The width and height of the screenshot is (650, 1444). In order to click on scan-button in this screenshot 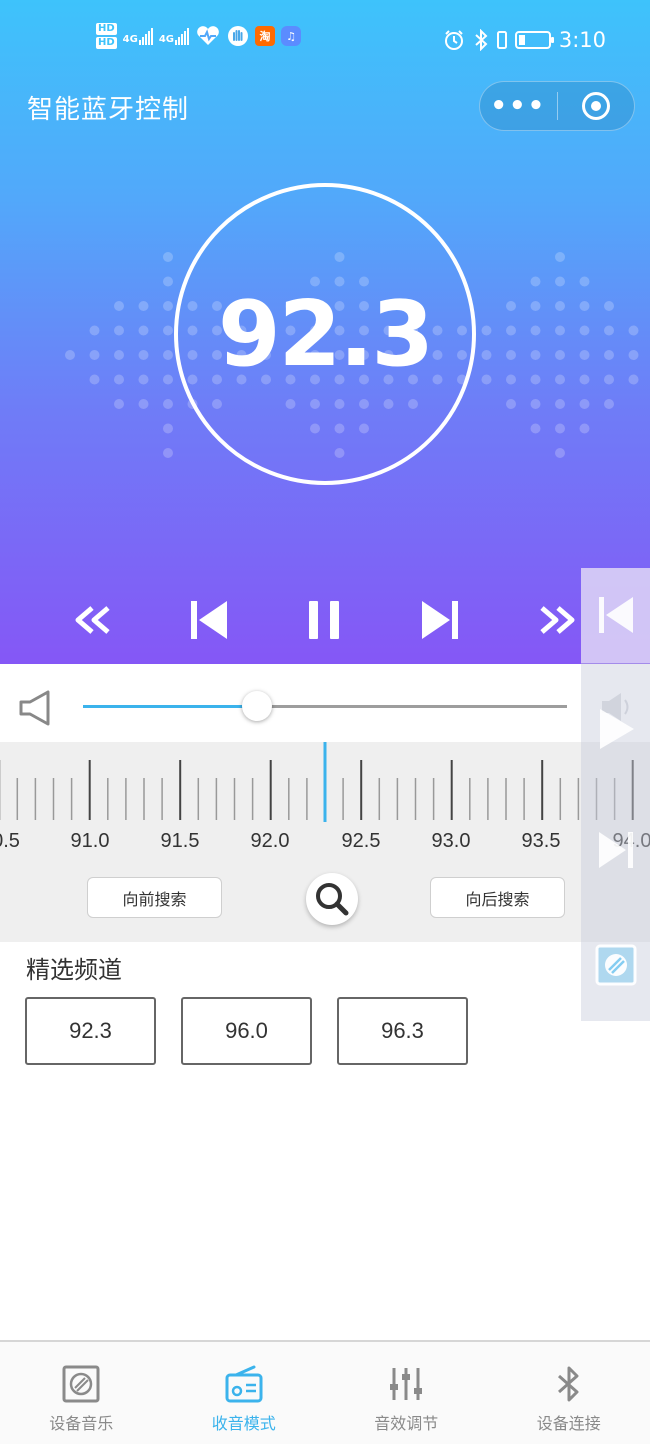, I will do `click(332, 899)`.